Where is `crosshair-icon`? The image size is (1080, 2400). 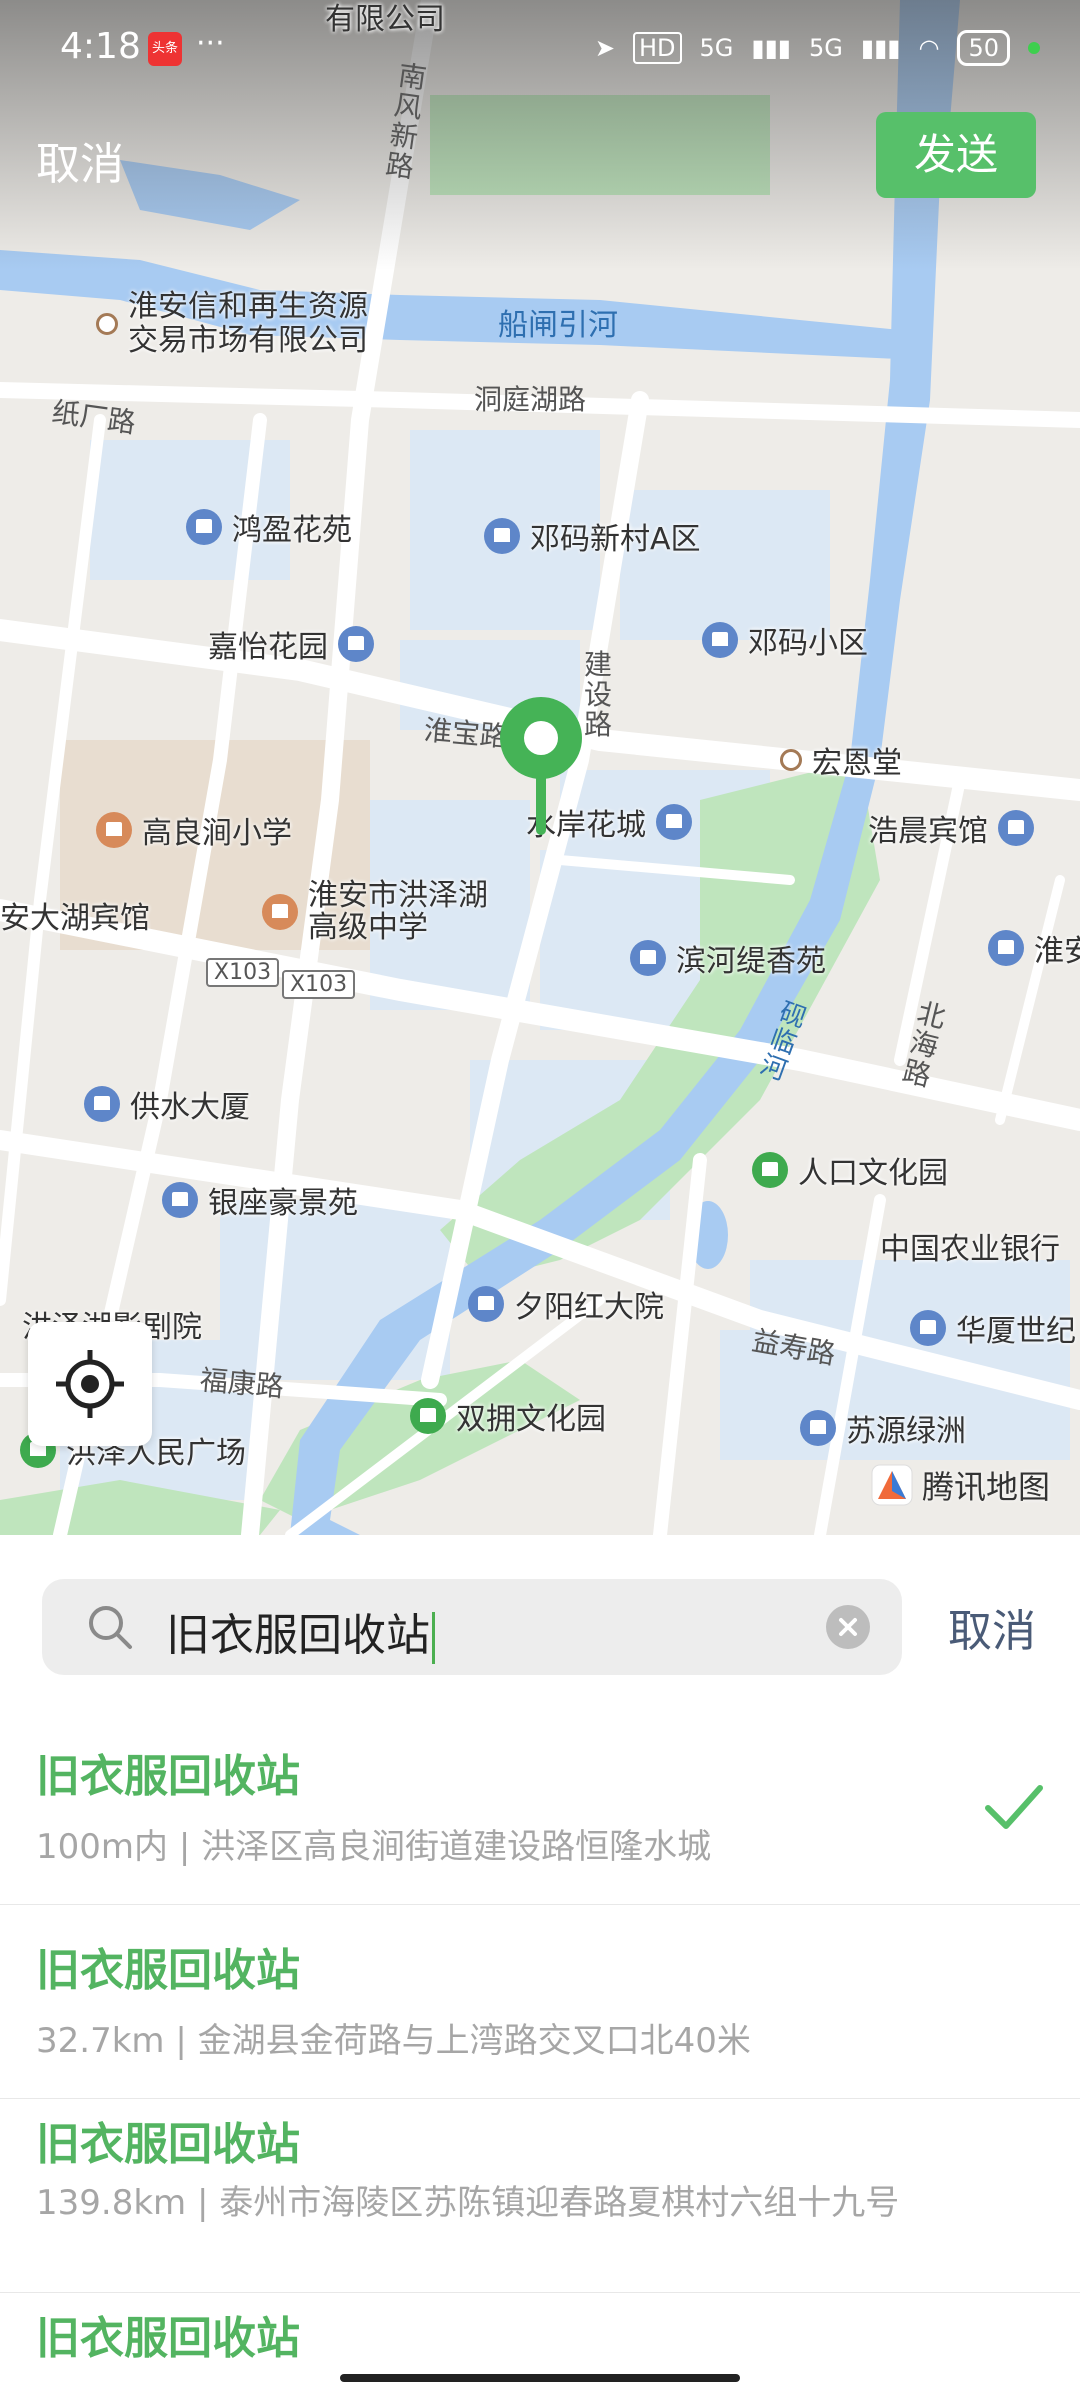 crosshair-icon is located at coordinates (90, 1384).